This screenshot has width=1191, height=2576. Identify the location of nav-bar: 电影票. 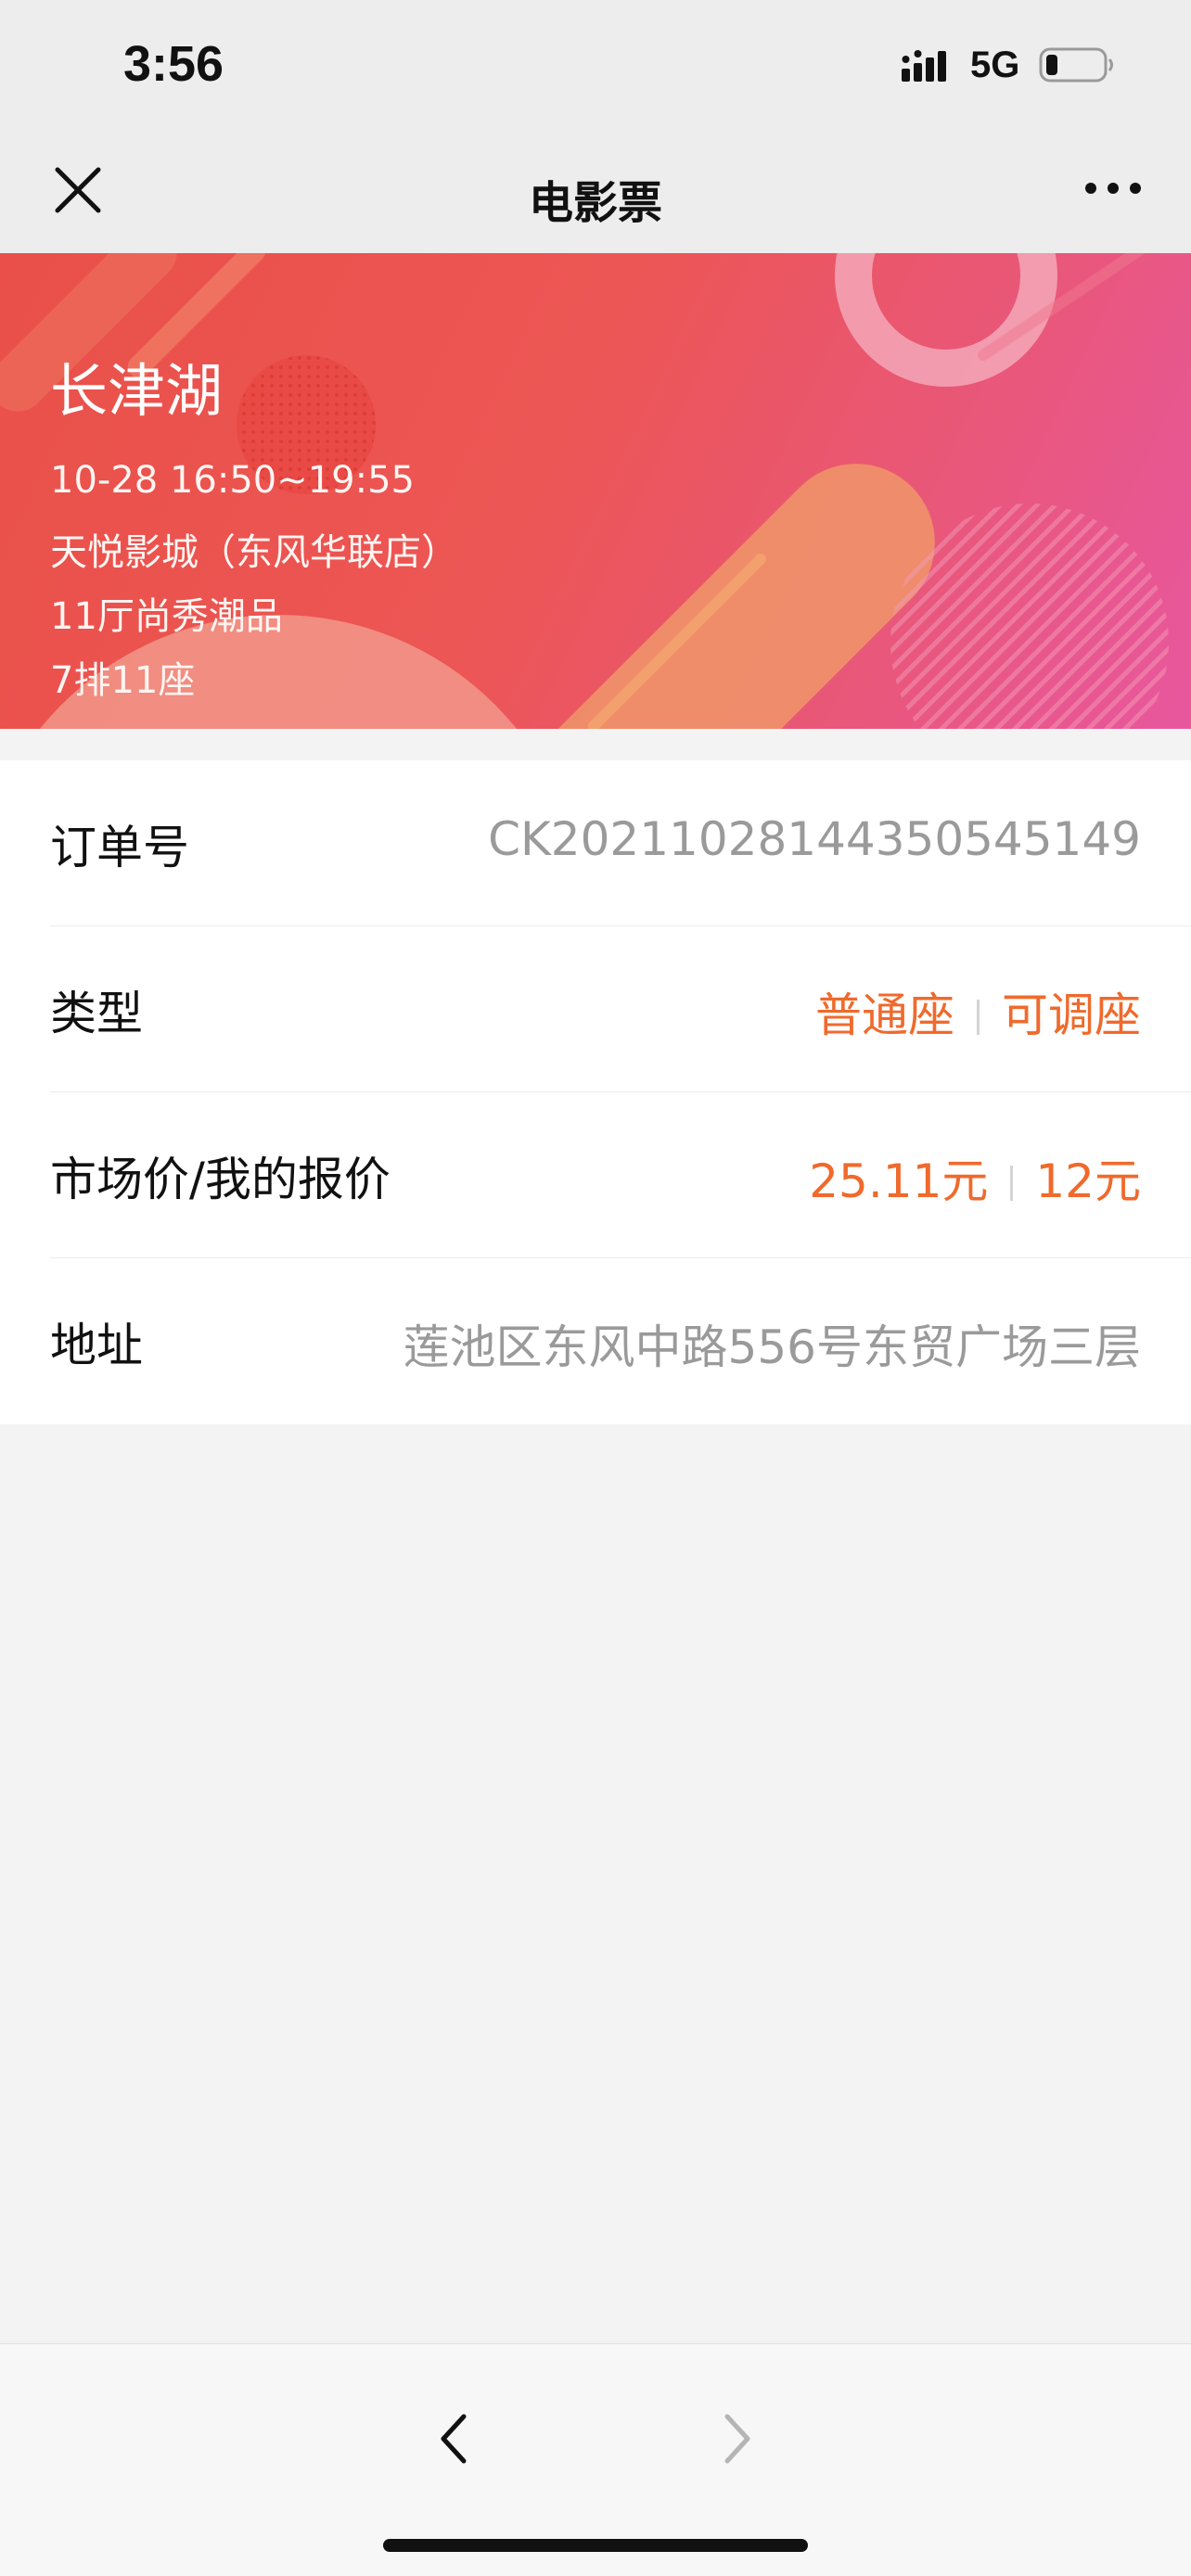
(595, 193).